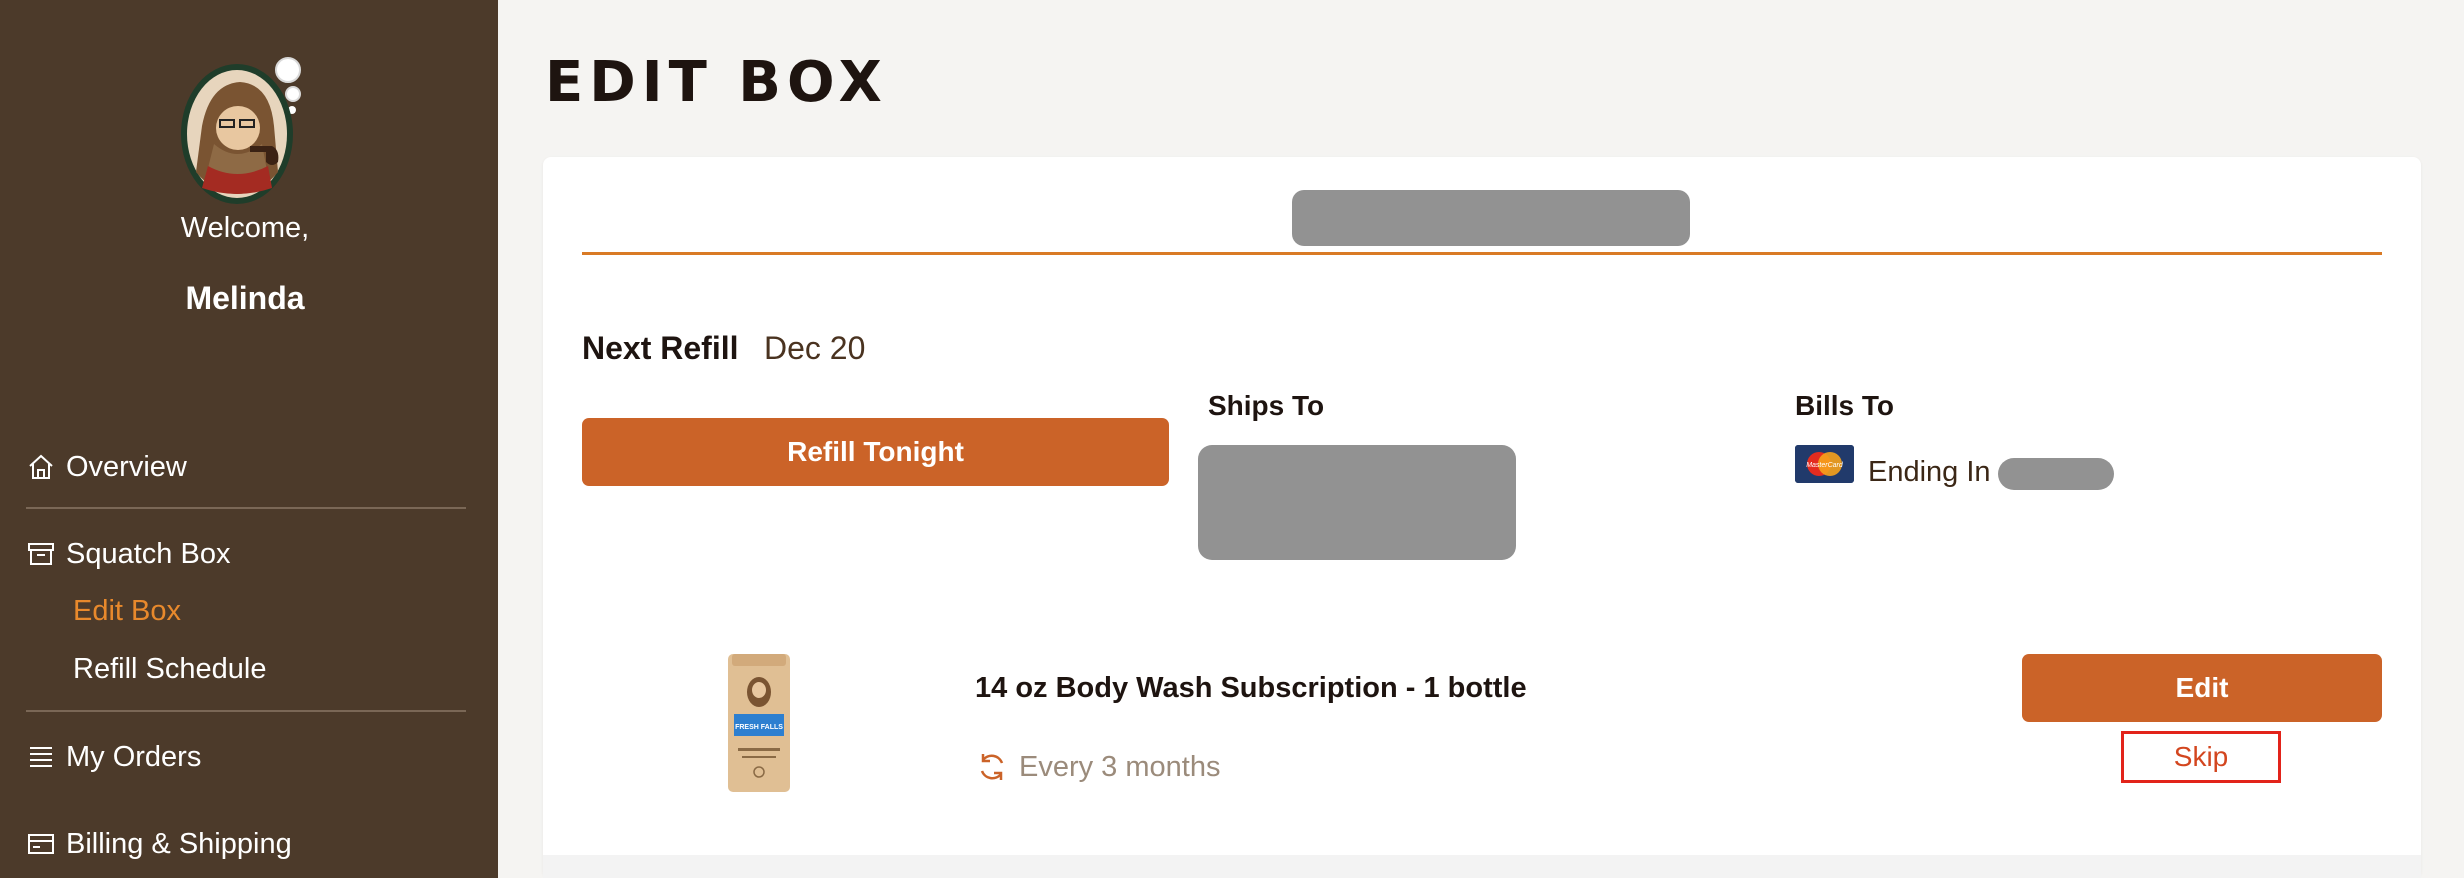  What do you see at coordinates (1845, 405) in the screenshot?
I see `bills-to-label: Bills To` at bounding box center [1845, 405].